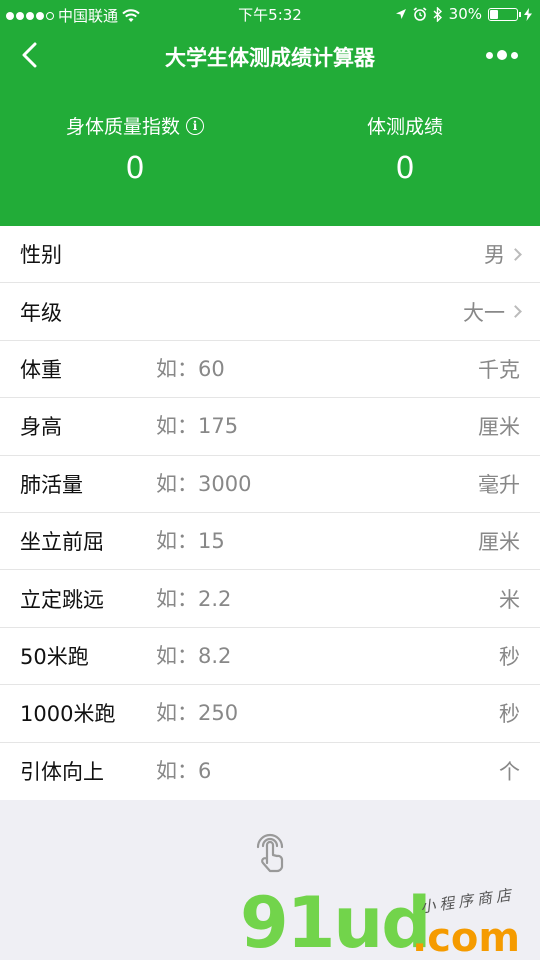 This screenshot has width=540, height=960. I want to click on long-jump-input, so click(296, 598).